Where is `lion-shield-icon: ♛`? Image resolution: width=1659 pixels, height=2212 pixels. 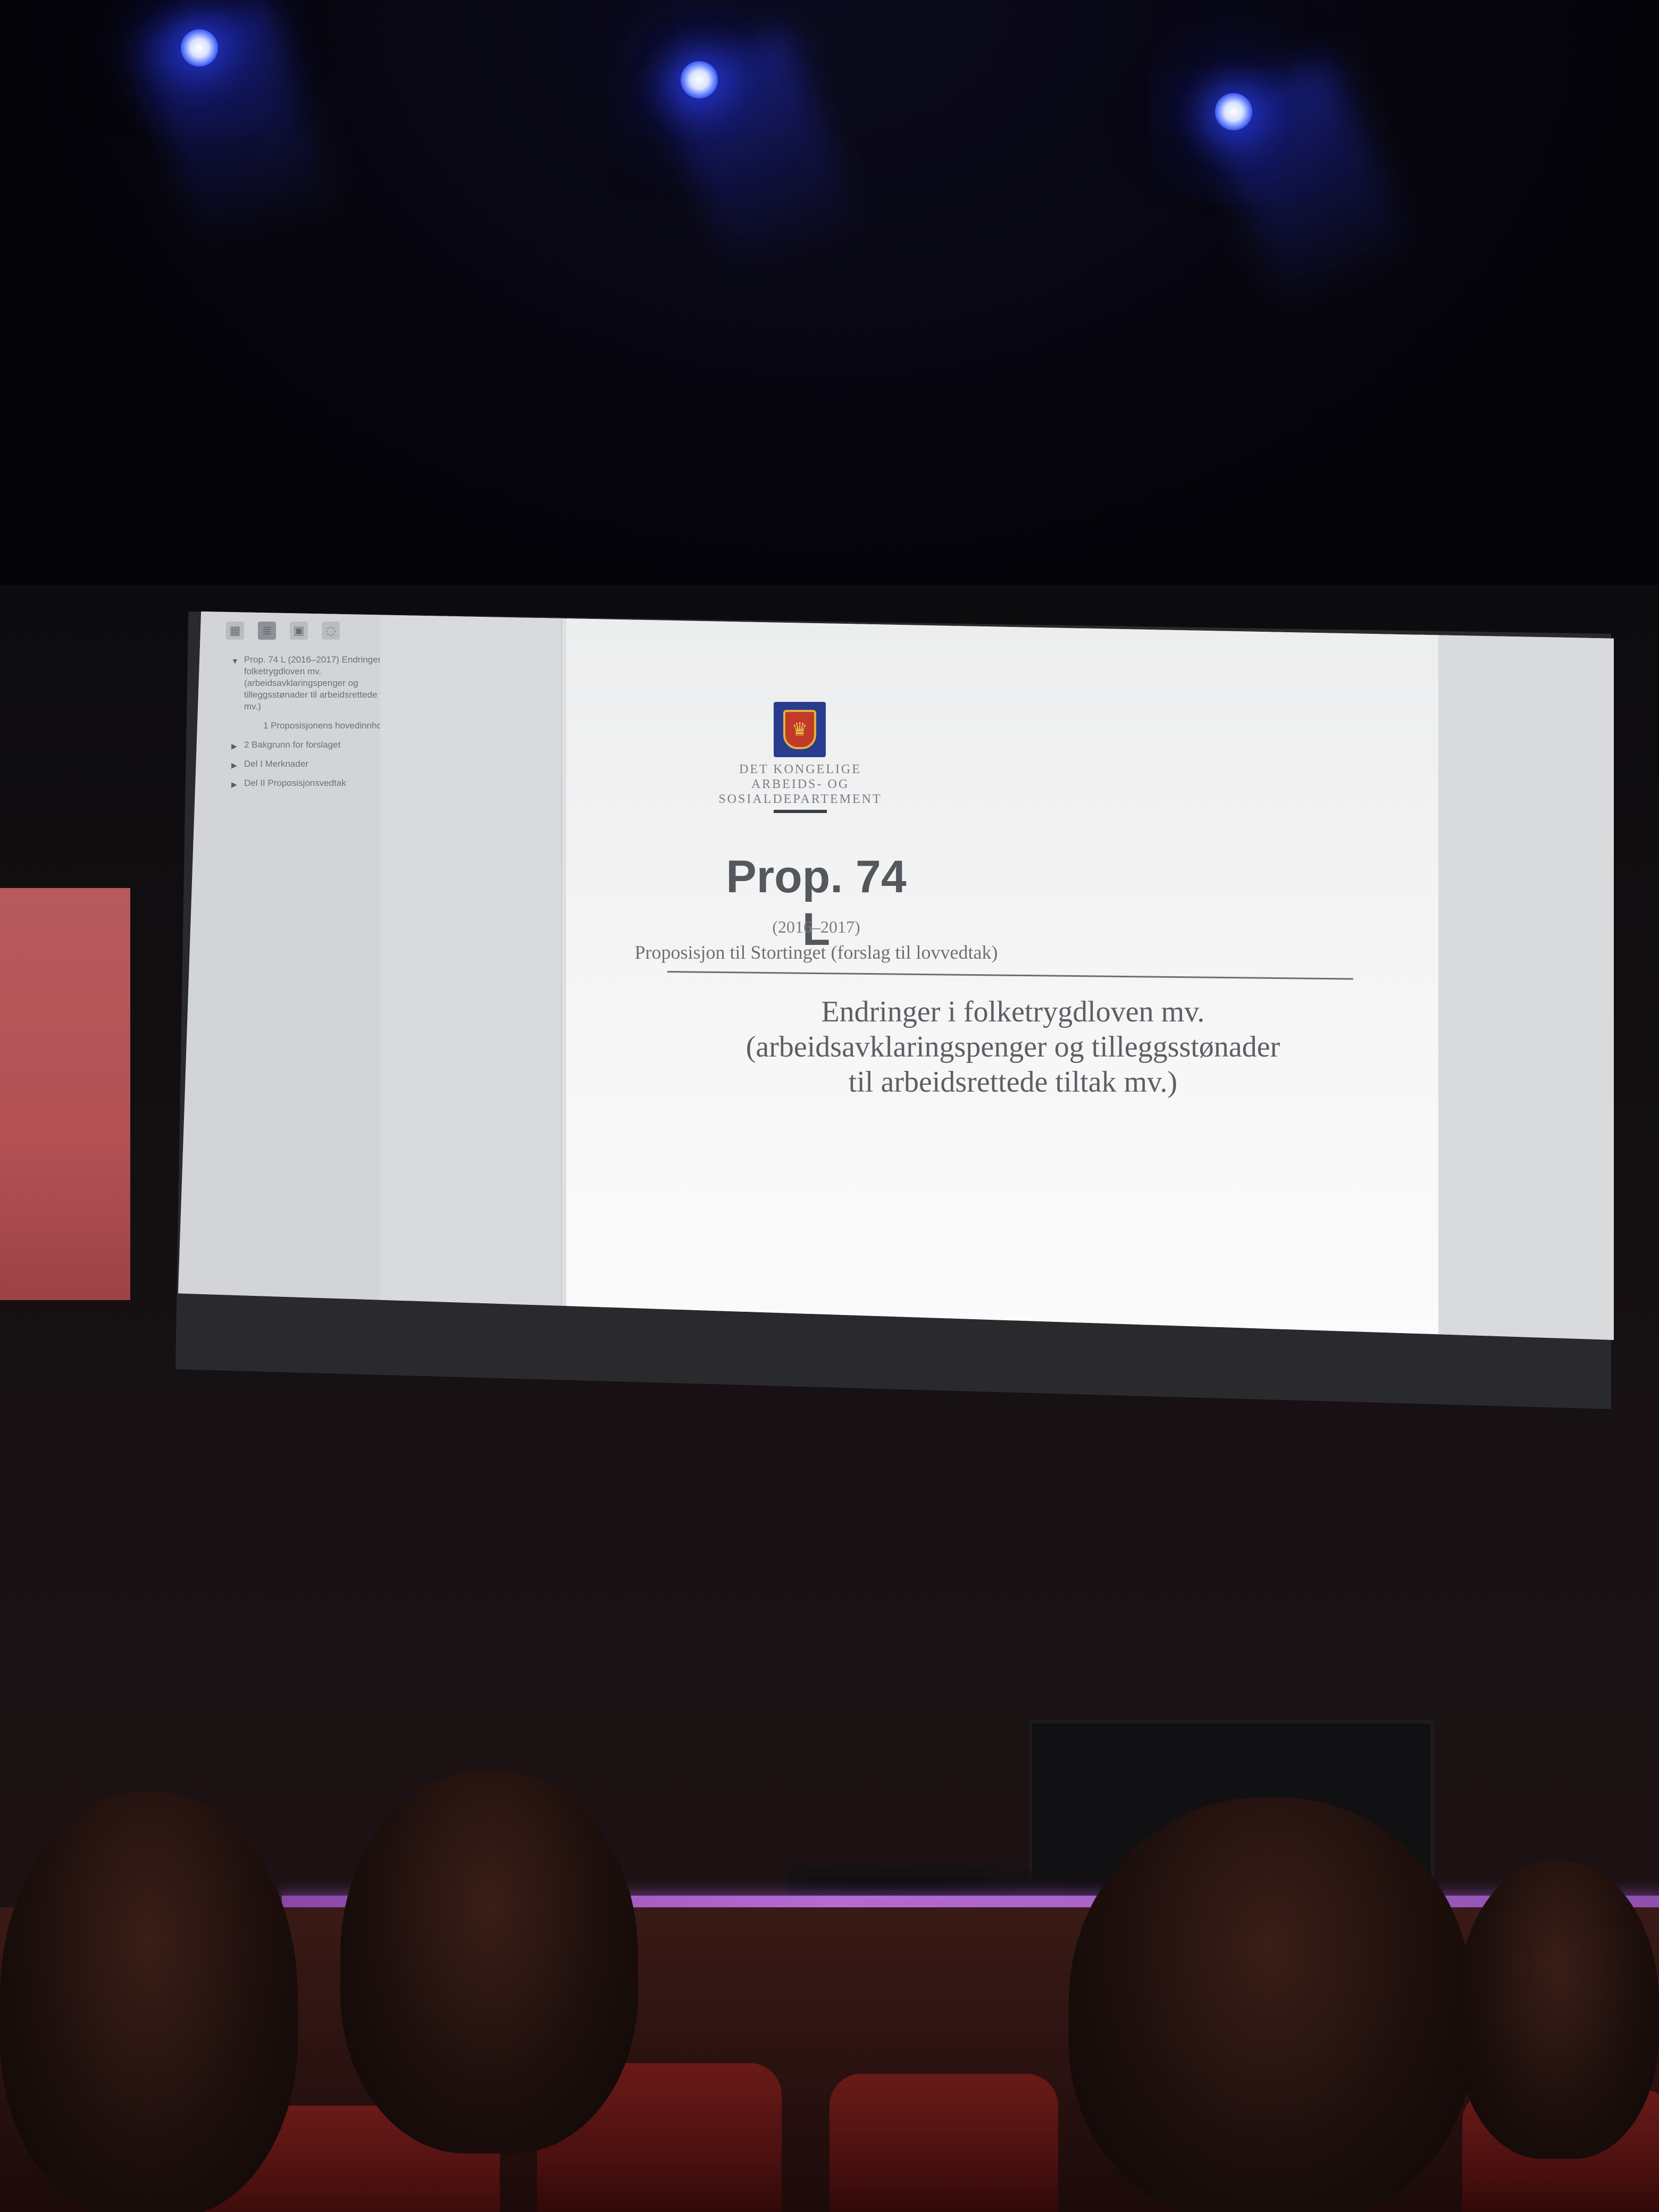 lion-shield-icon: ♛ is located at coordinates (799, 729).